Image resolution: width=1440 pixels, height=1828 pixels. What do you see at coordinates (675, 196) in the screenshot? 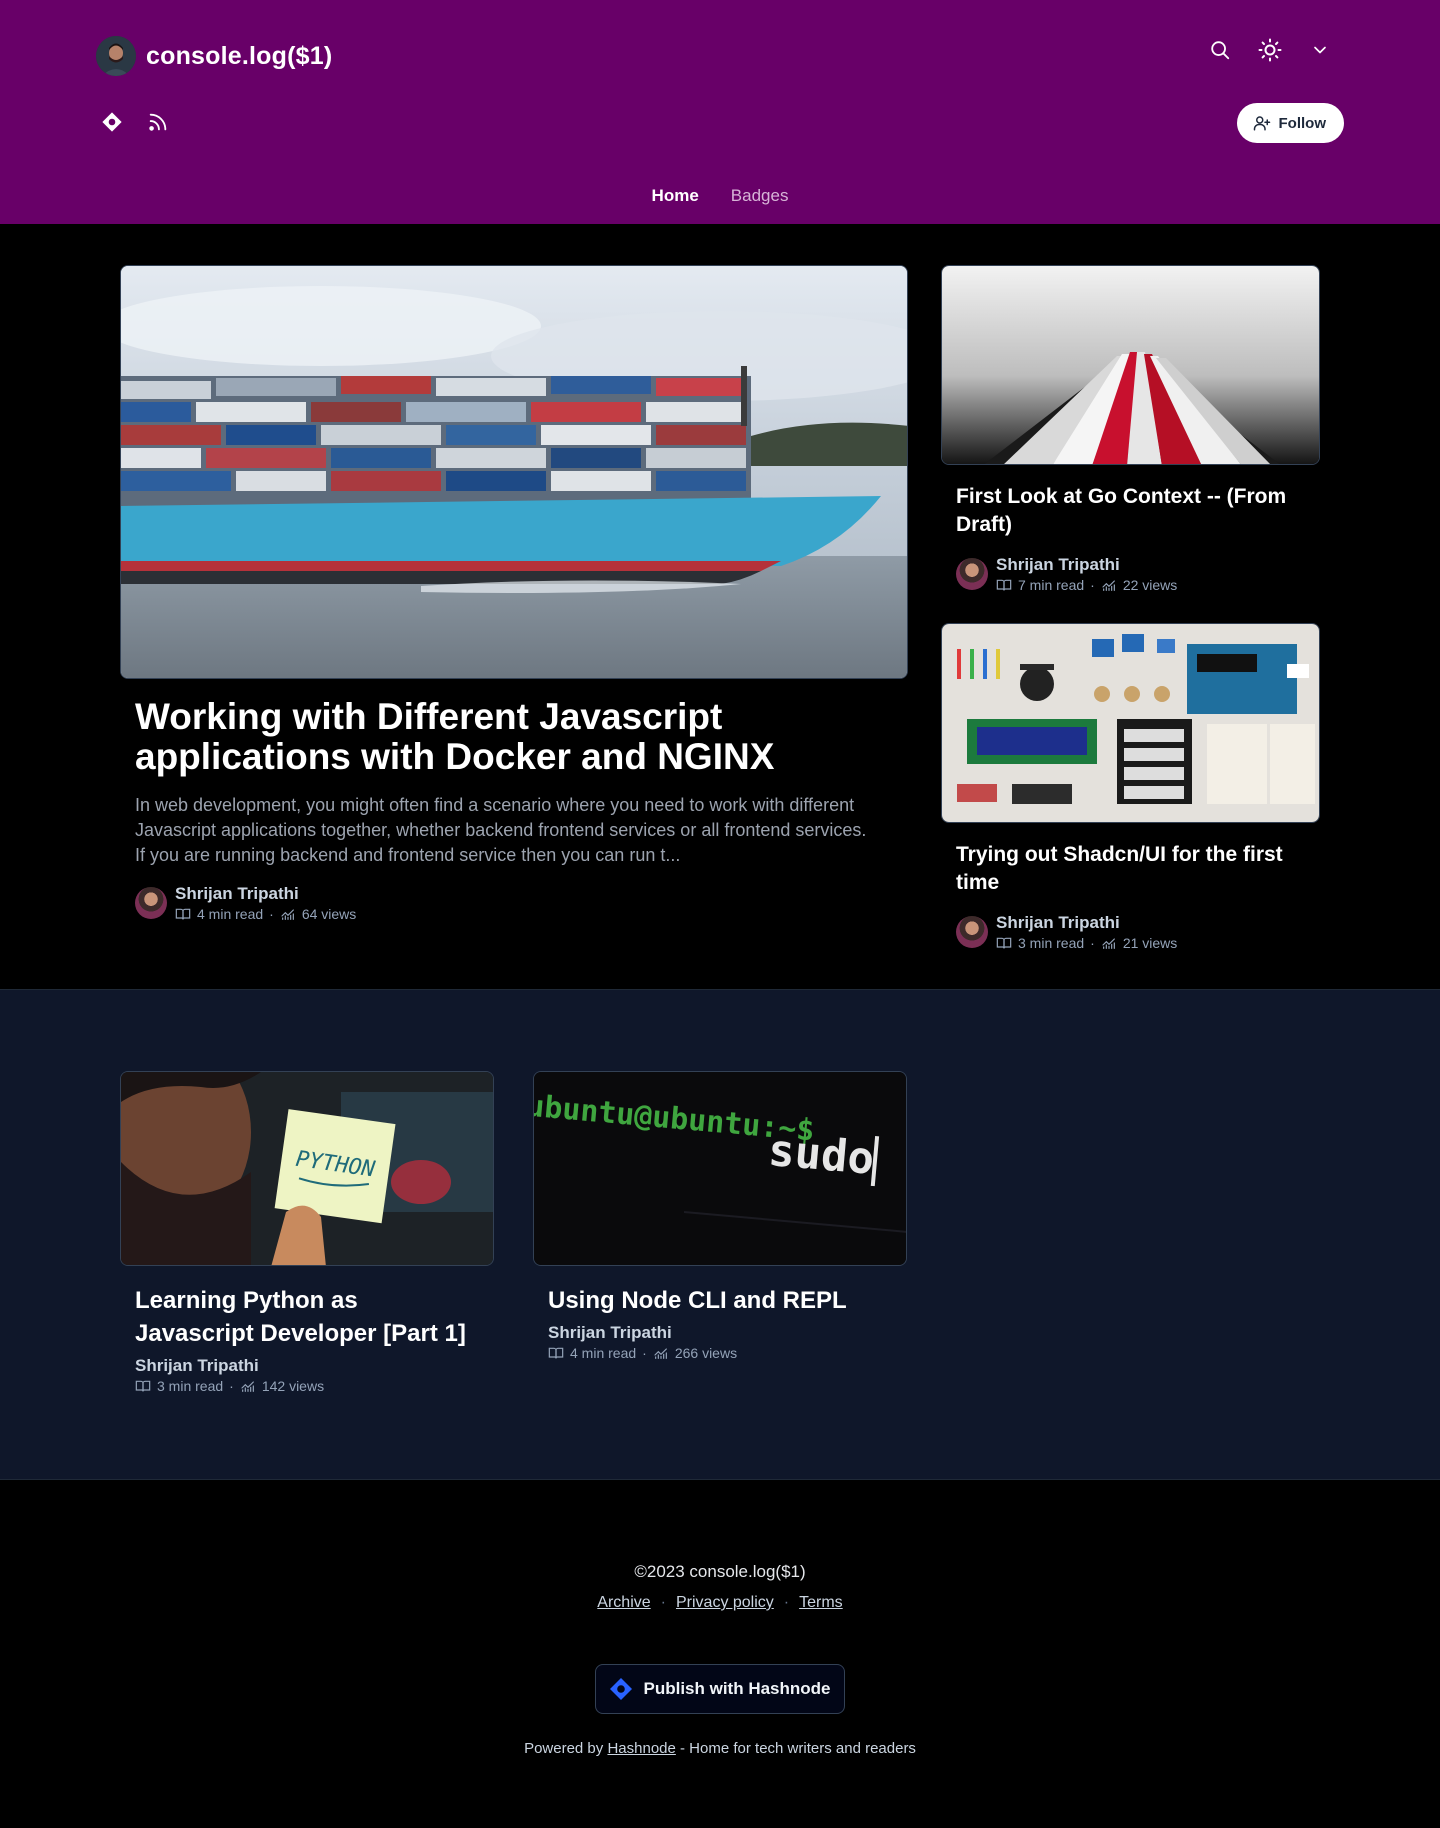
I see `tab-home: Home` at bounding box center [675, 196].